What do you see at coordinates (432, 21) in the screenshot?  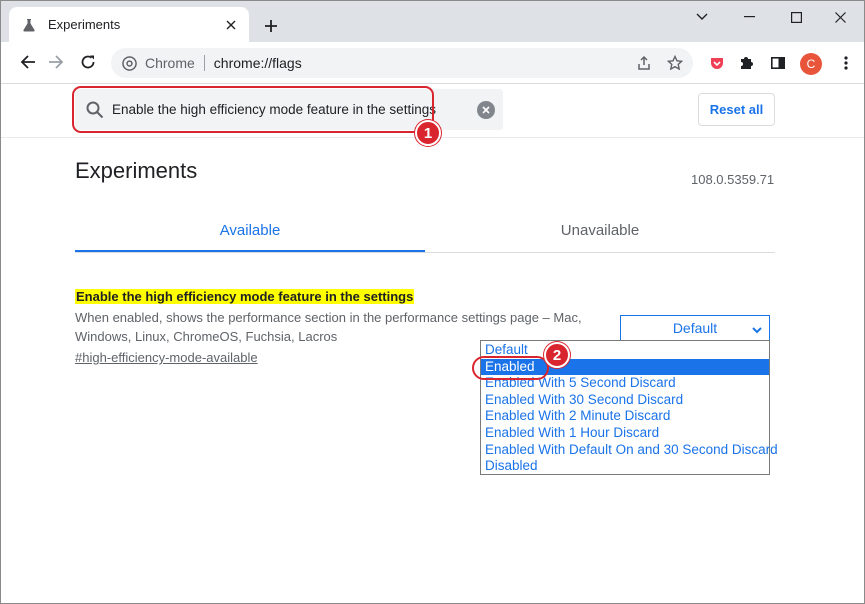 I see `tab-strip: Experiments` at bounding box center [432, 21].